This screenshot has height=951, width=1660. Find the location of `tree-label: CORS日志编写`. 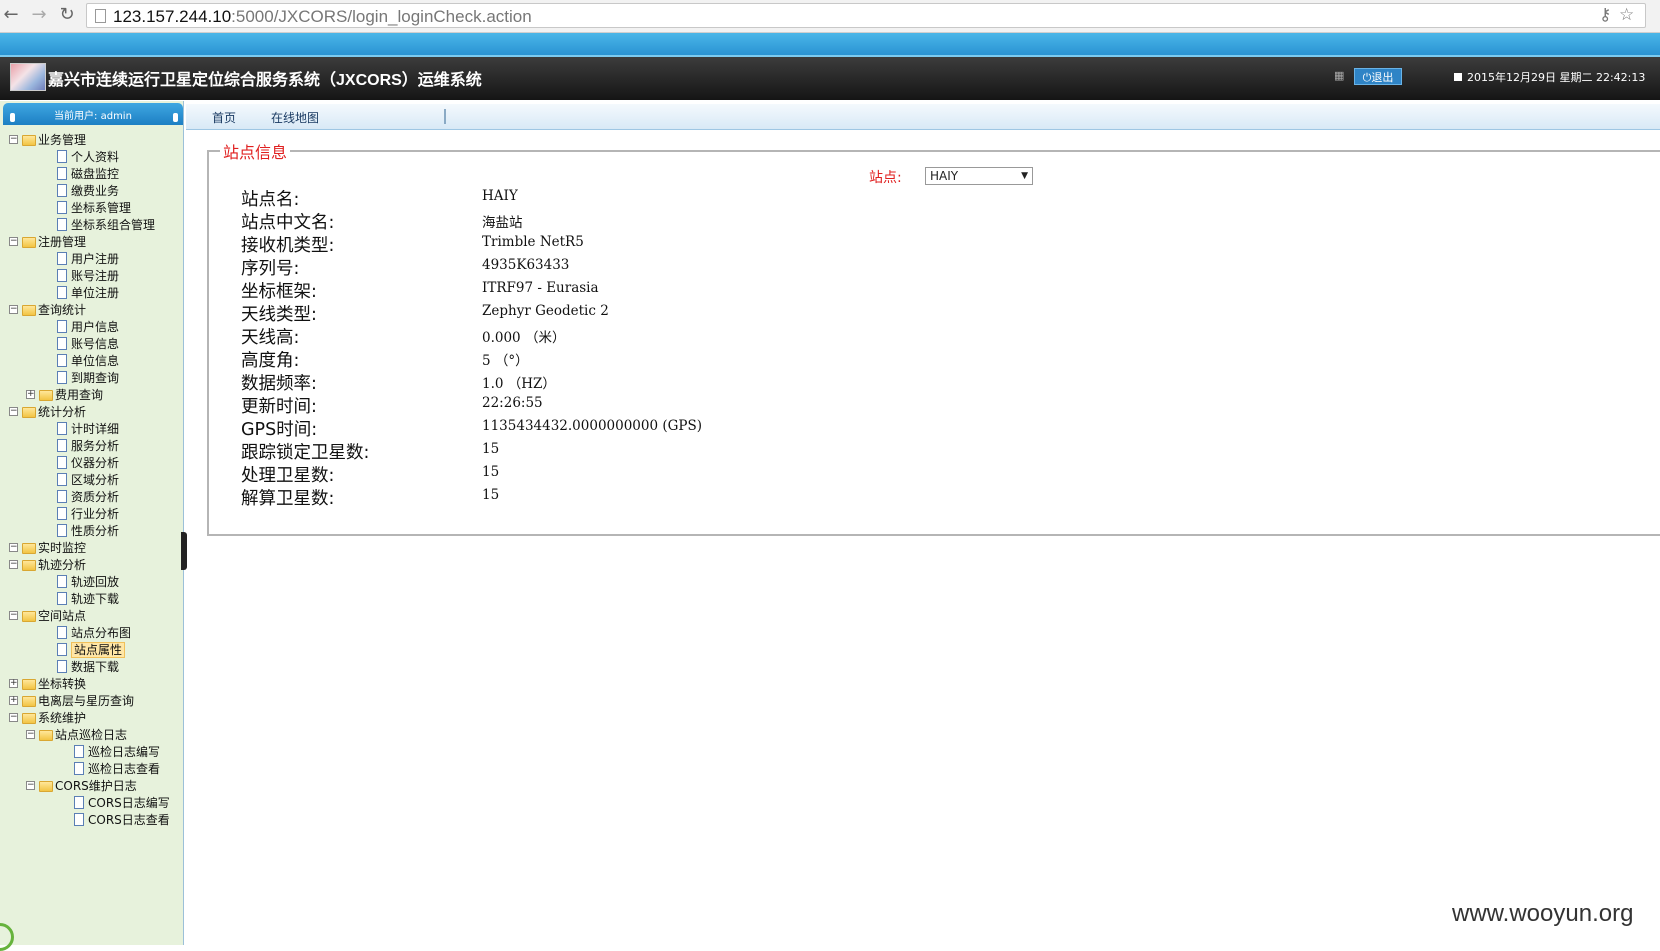

tree-label: CORS日志编写 is located at coordinates (129, 803).